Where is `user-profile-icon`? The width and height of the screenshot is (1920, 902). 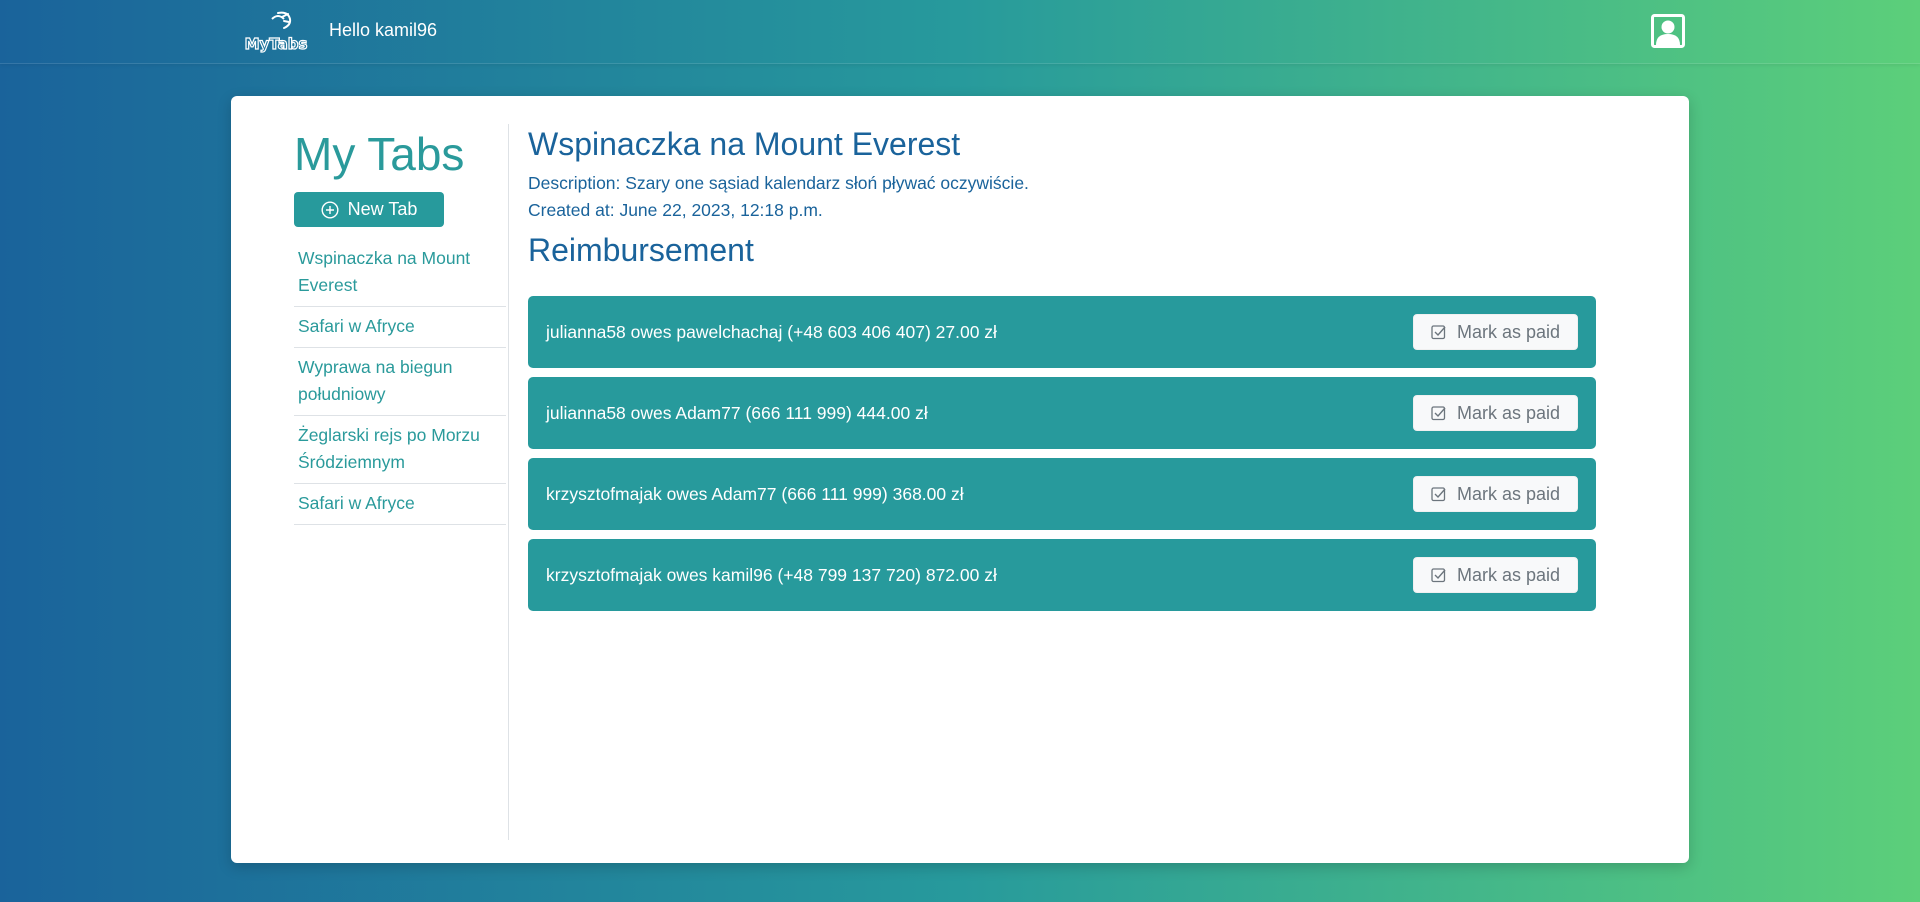
user-profile-icon is located at coordinates (1668, 31).